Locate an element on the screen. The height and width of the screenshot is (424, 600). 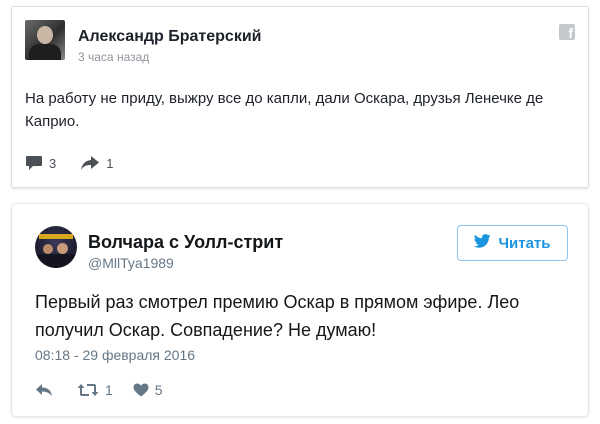
shares-button: 1 is located at coordinates (96, 163).